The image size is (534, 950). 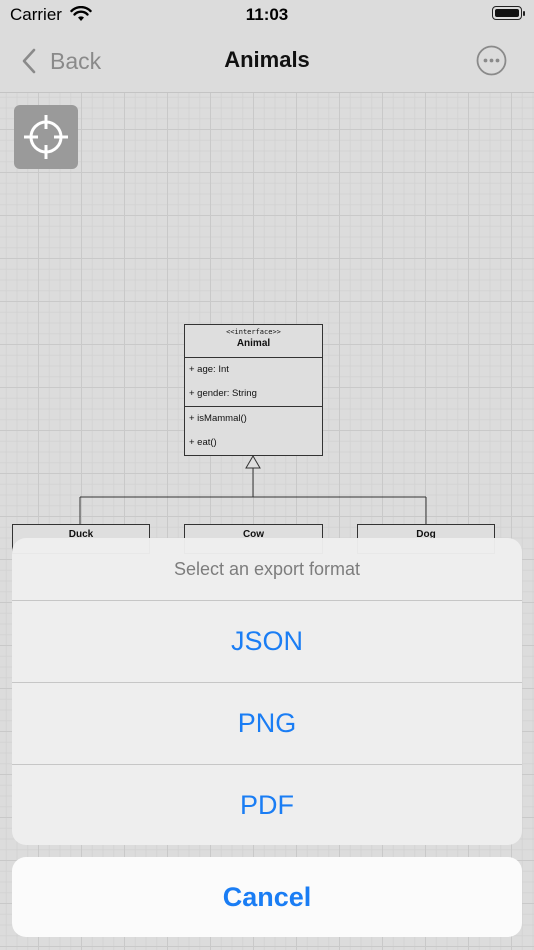 What do you see at coordinates (267, 569) in the screenshot?
I see `action-sheet-title: Select an export format` at bounding box center [267, 569].